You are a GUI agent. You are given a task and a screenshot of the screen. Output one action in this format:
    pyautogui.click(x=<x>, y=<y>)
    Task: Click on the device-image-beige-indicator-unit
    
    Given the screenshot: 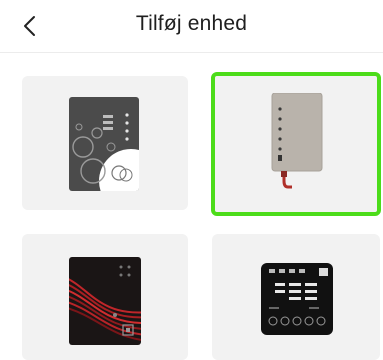 What is the action you would take?
    pyautogui.click(x=297, y=141)
    